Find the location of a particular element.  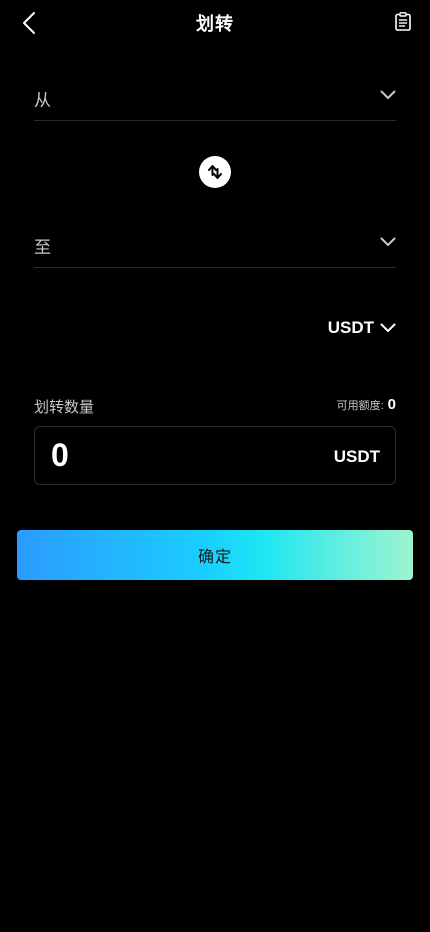

confirm-button: 确定 is located at coordinates (215, 555).